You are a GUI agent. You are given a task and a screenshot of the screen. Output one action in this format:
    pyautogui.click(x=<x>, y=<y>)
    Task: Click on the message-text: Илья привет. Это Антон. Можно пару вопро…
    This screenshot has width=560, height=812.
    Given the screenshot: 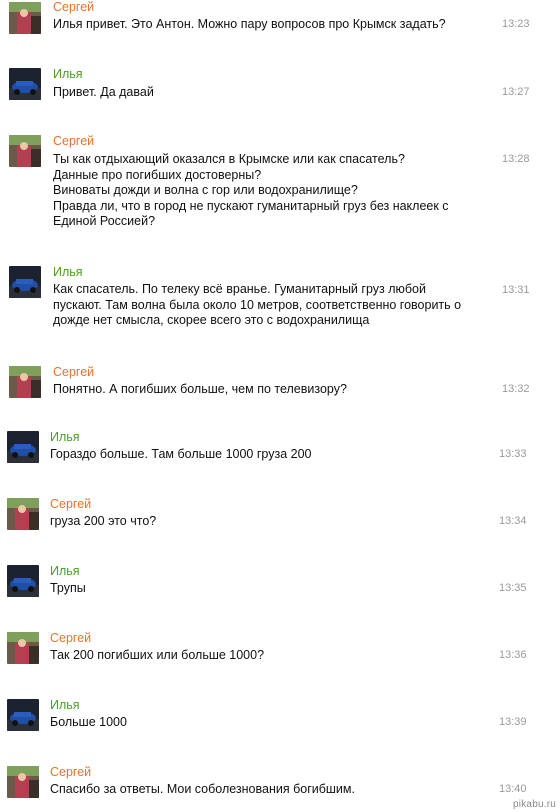 What is the action you would take?
    pyautogui.click(x=249, y=24)
    